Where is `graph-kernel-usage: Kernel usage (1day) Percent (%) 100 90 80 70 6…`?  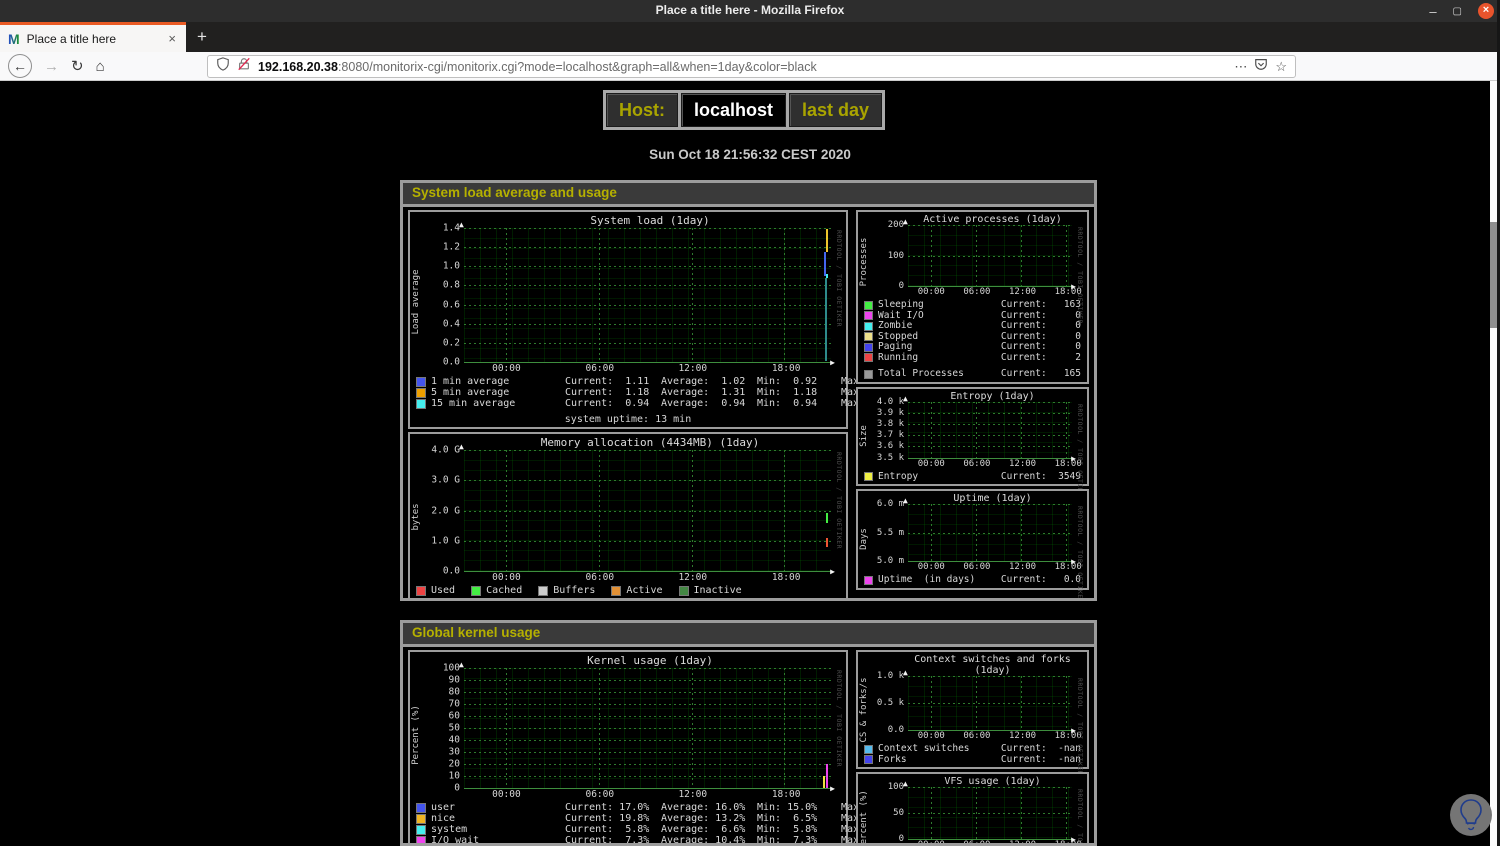
graph-kernel-usage: Kernel usage (1day) Percent (%) 100 90 80 70 6… is located at coordinates (654, 748).